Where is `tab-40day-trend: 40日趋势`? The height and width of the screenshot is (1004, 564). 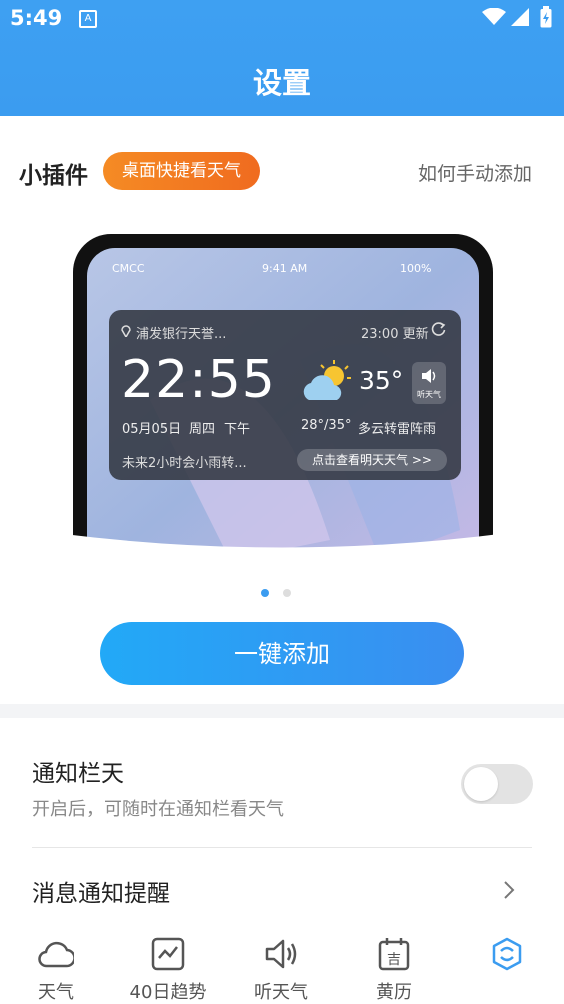
tab-40day-trend: 40日趋势 is located at coordinates (168, 967).